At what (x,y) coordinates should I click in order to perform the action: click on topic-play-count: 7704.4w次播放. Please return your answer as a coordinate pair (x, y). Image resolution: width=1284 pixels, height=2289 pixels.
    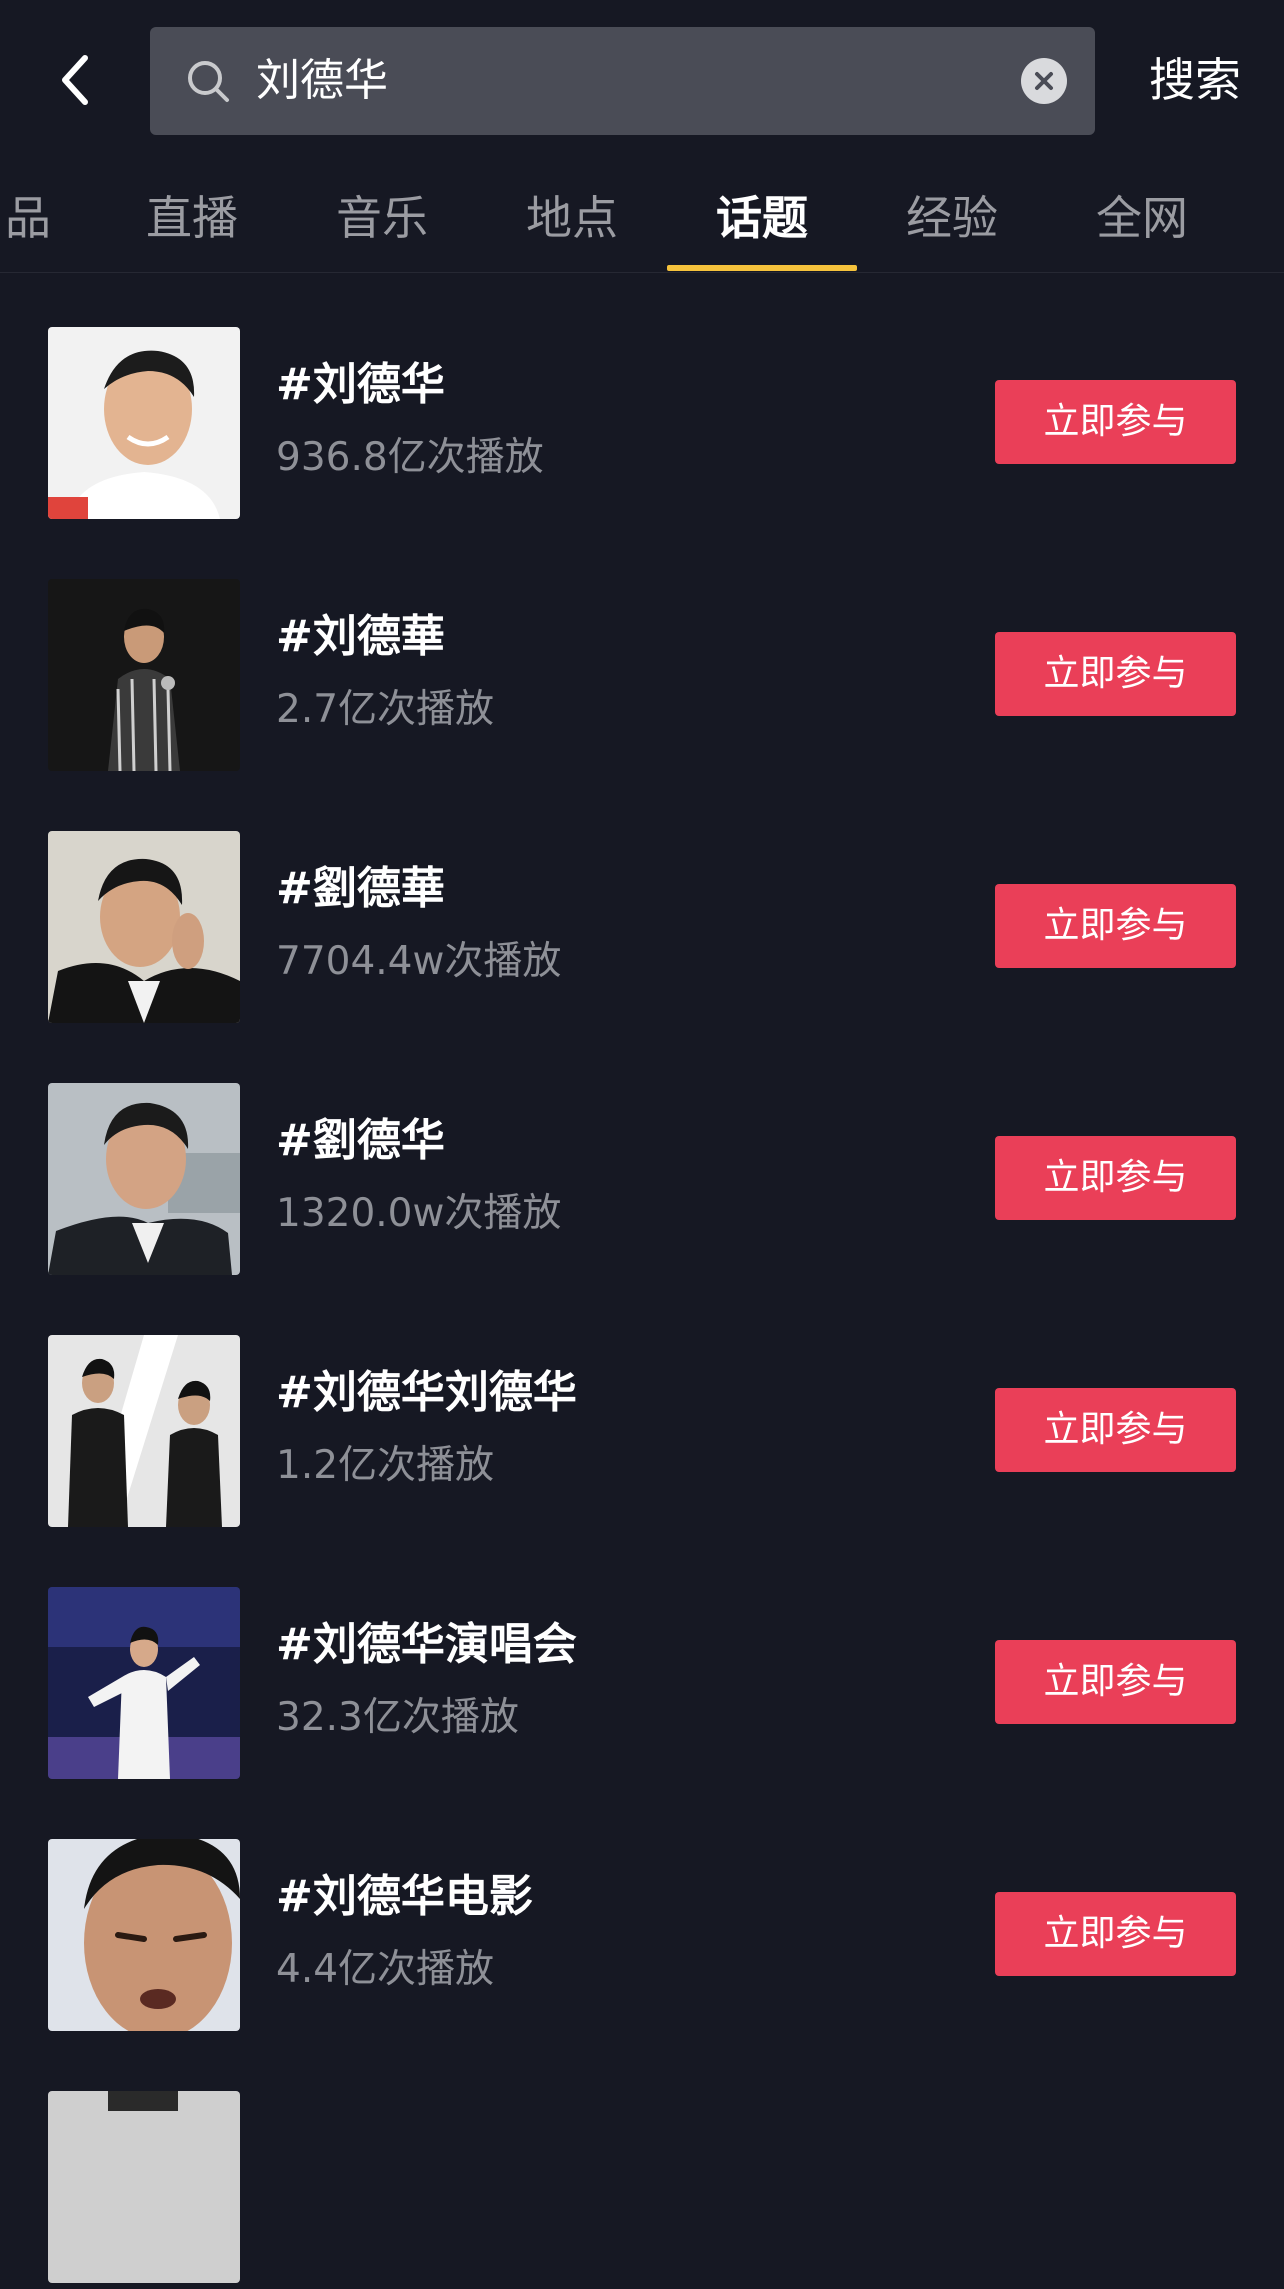
    Looking at the image, I should click on (419, 961).